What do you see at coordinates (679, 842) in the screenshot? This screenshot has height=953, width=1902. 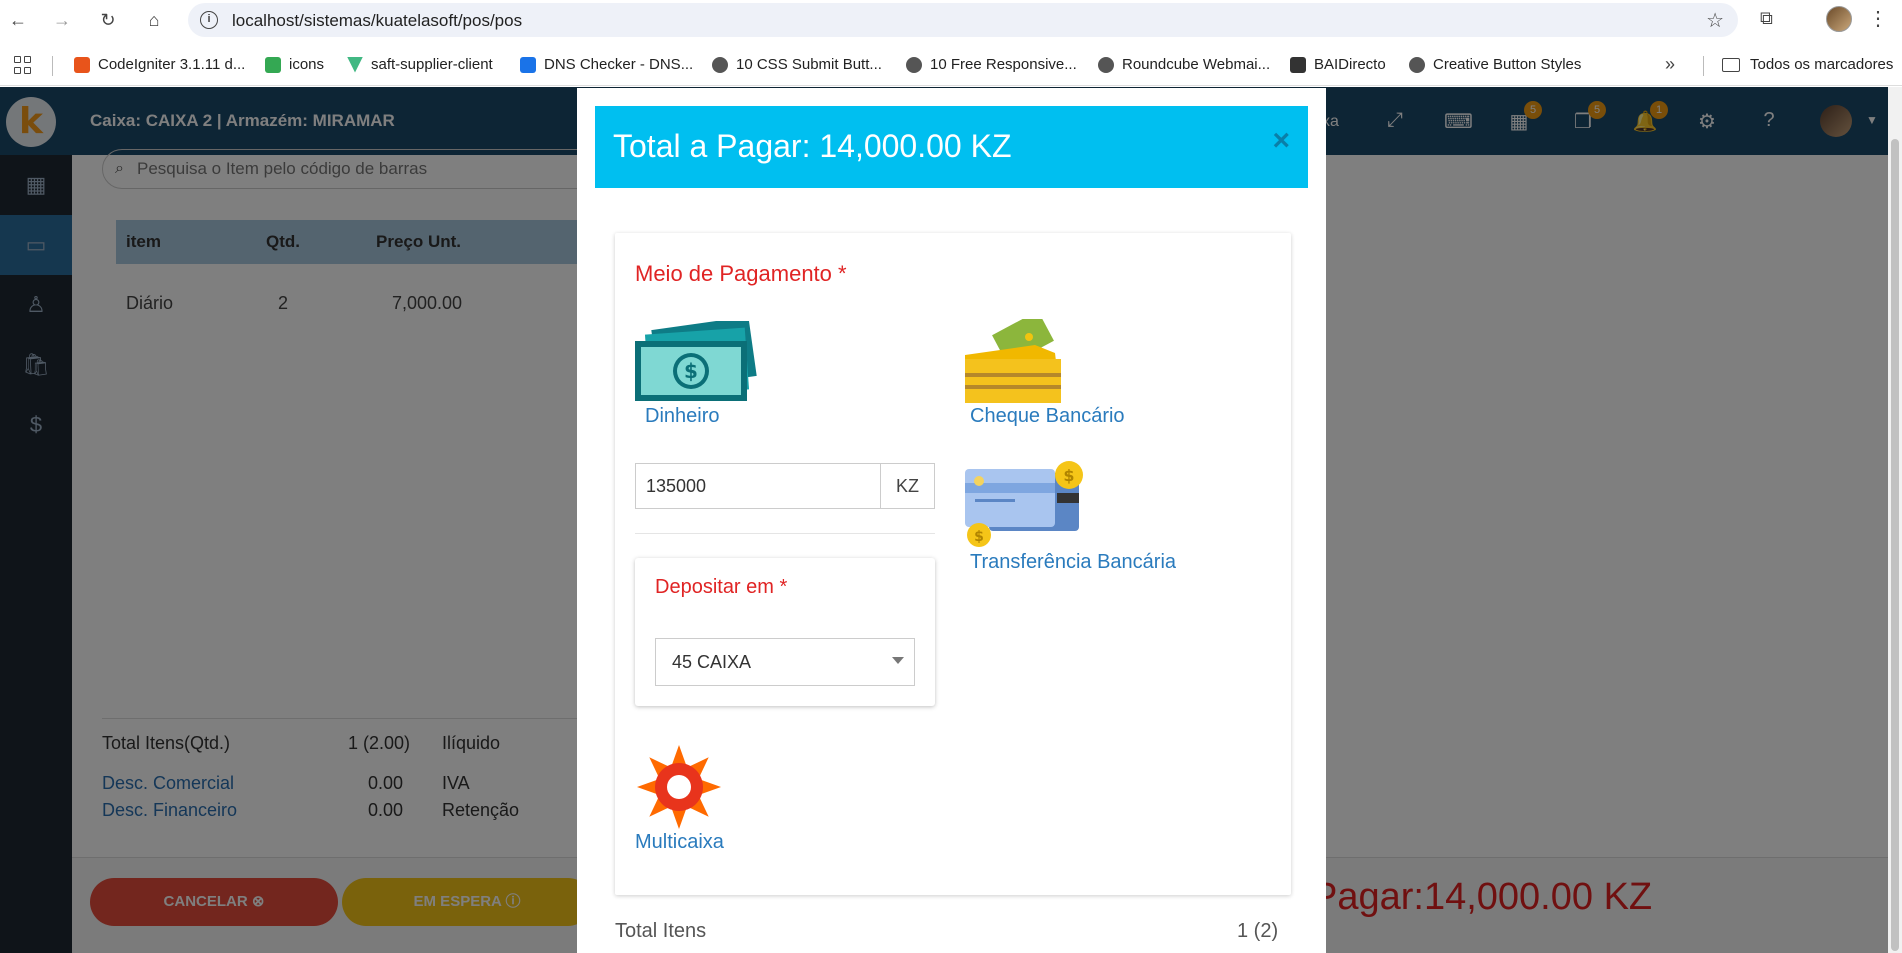 I see `payment-method-multicaixa: Multicaixa` at bounding box center [679, 842].